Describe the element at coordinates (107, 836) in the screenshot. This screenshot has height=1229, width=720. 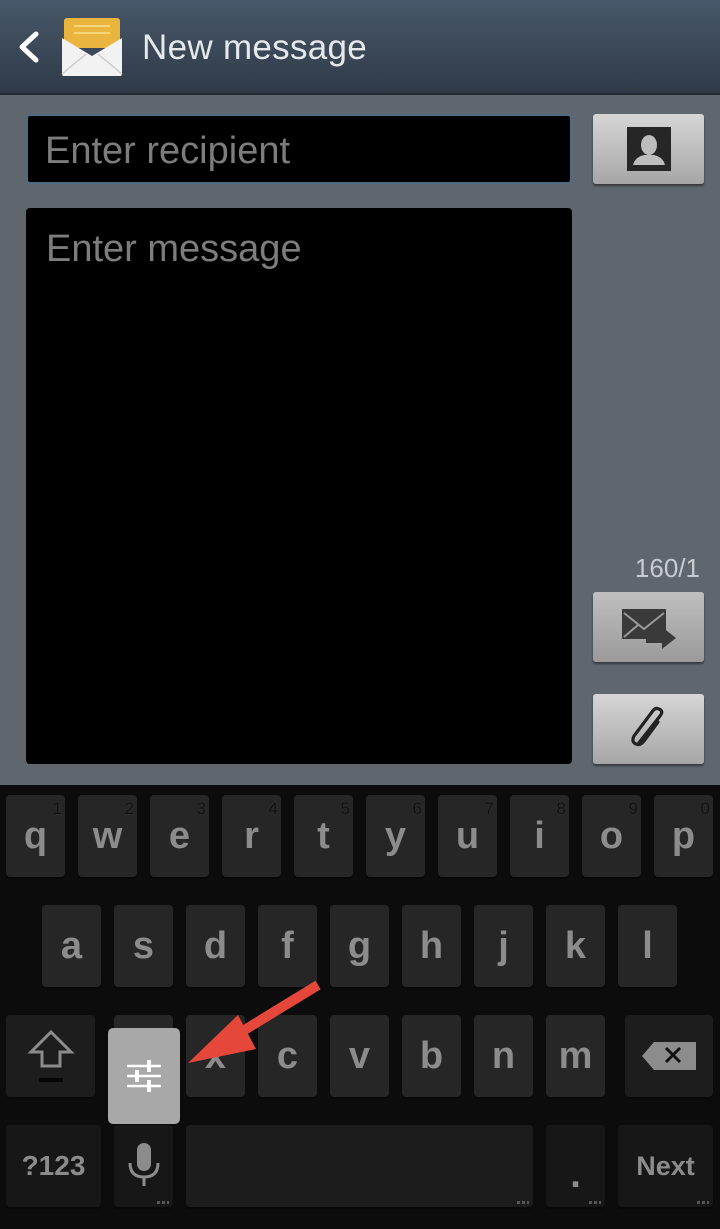
I see `key-w: w2` at that location.